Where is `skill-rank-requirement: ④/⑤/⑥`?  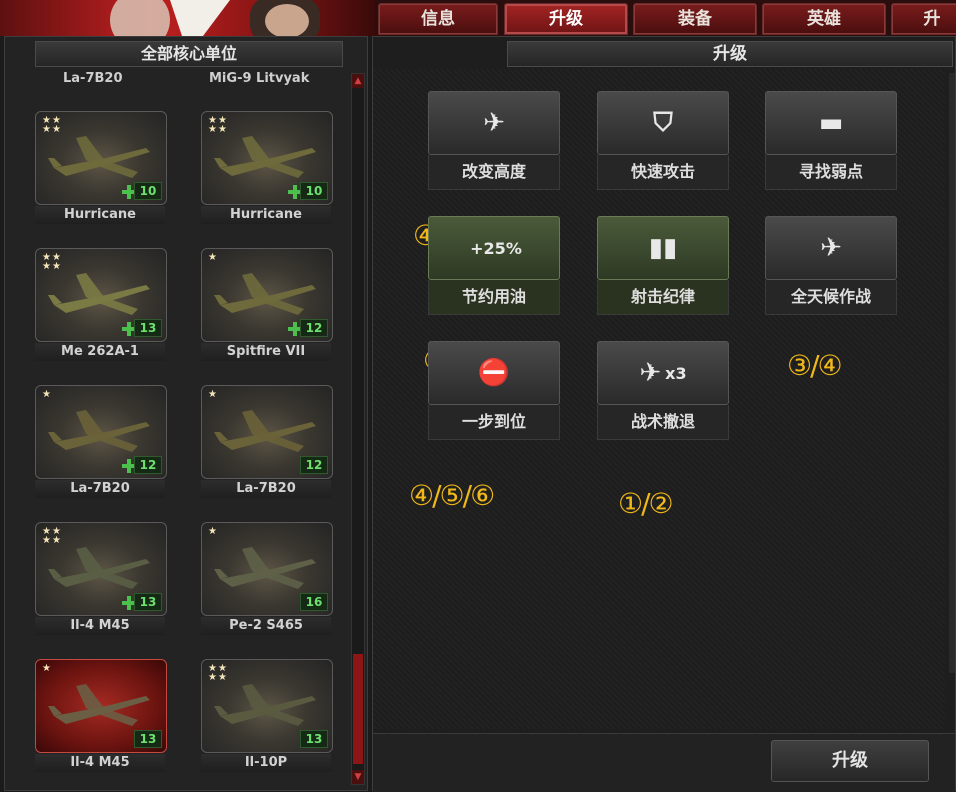
skill-rank-requirement: ④/⑤/⑥ is located at coordinates (452, 495).